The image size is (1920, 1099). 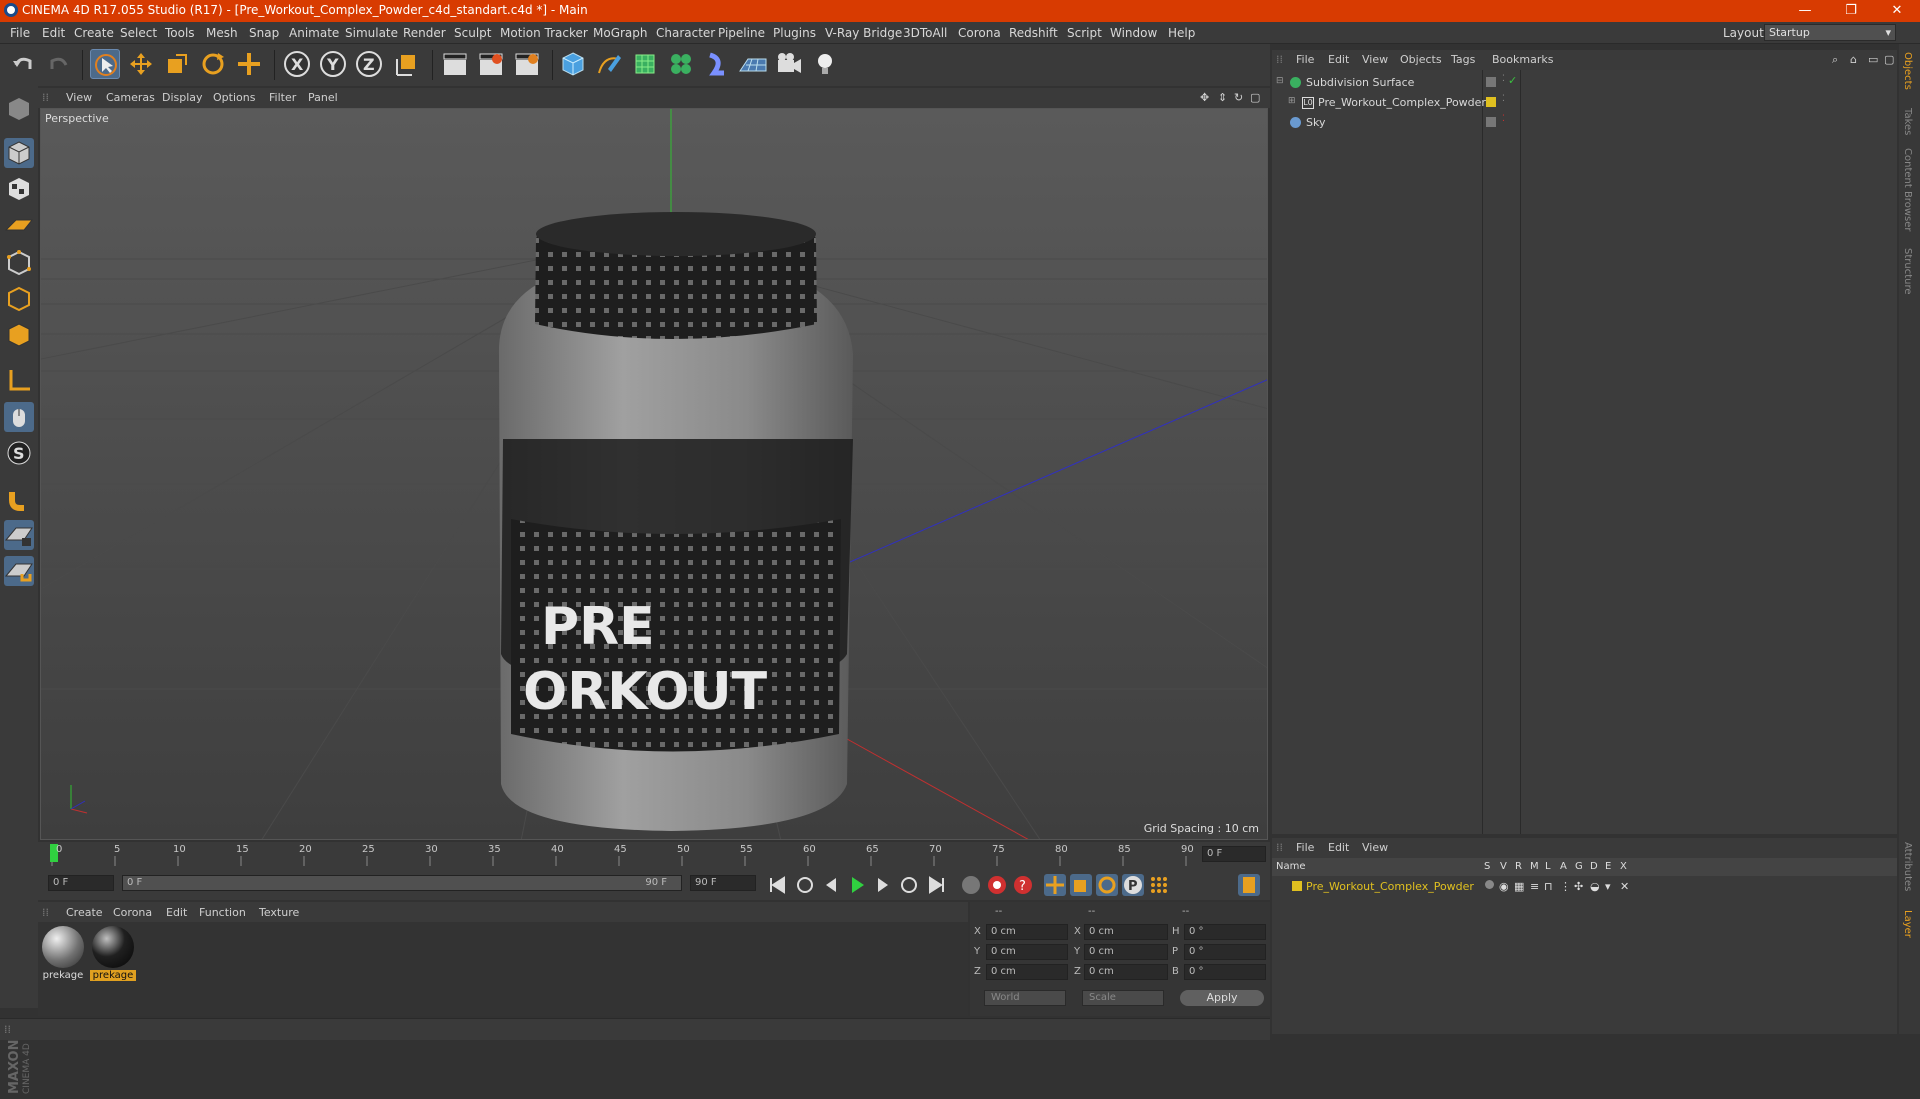 What do you see at coordinates (1608, 886) in the screenshot?
I see `expression-icon: ▾` at bounding box center [1608, 886].